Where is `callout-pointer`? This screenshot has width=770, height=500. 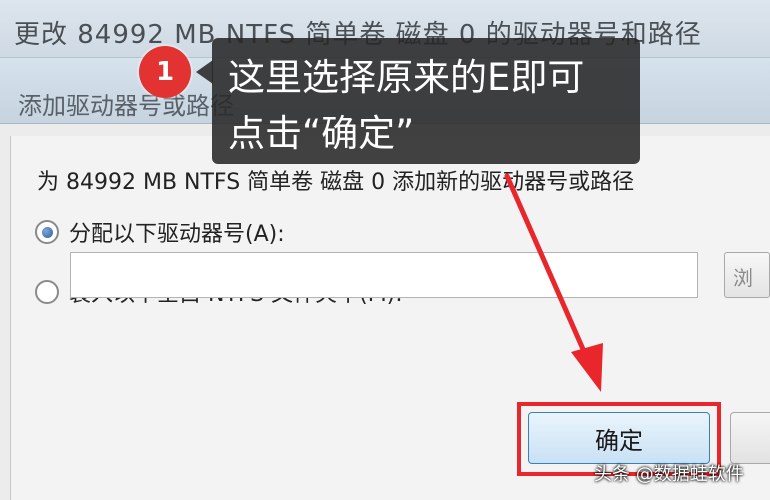 callout-pointer is located at coordinates (204, 72).